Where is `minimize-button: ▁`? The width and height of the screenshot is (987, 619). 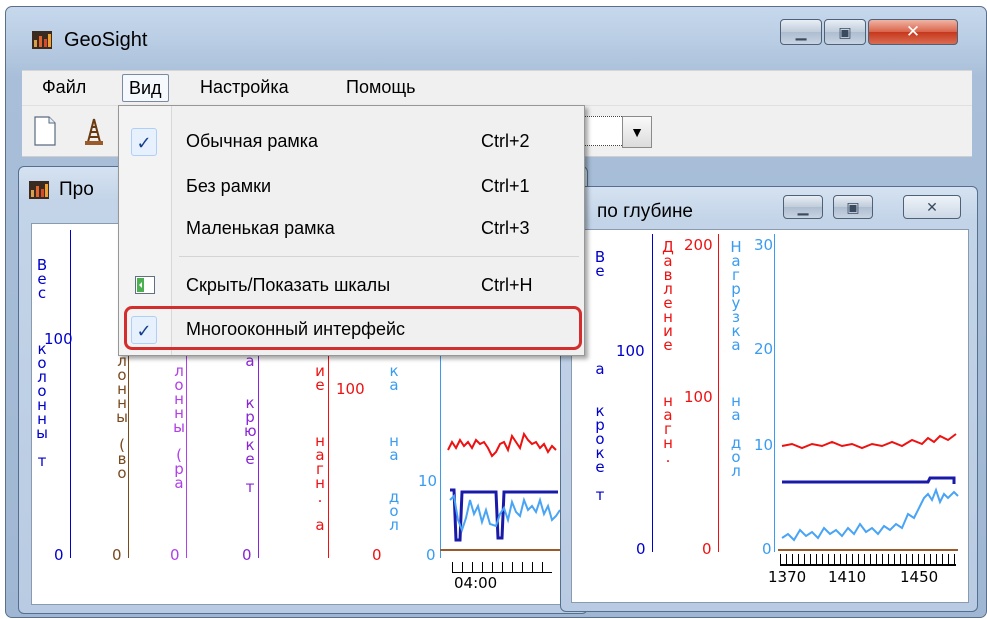 minimize-button: ▁ is located at coordinates (801, 32).